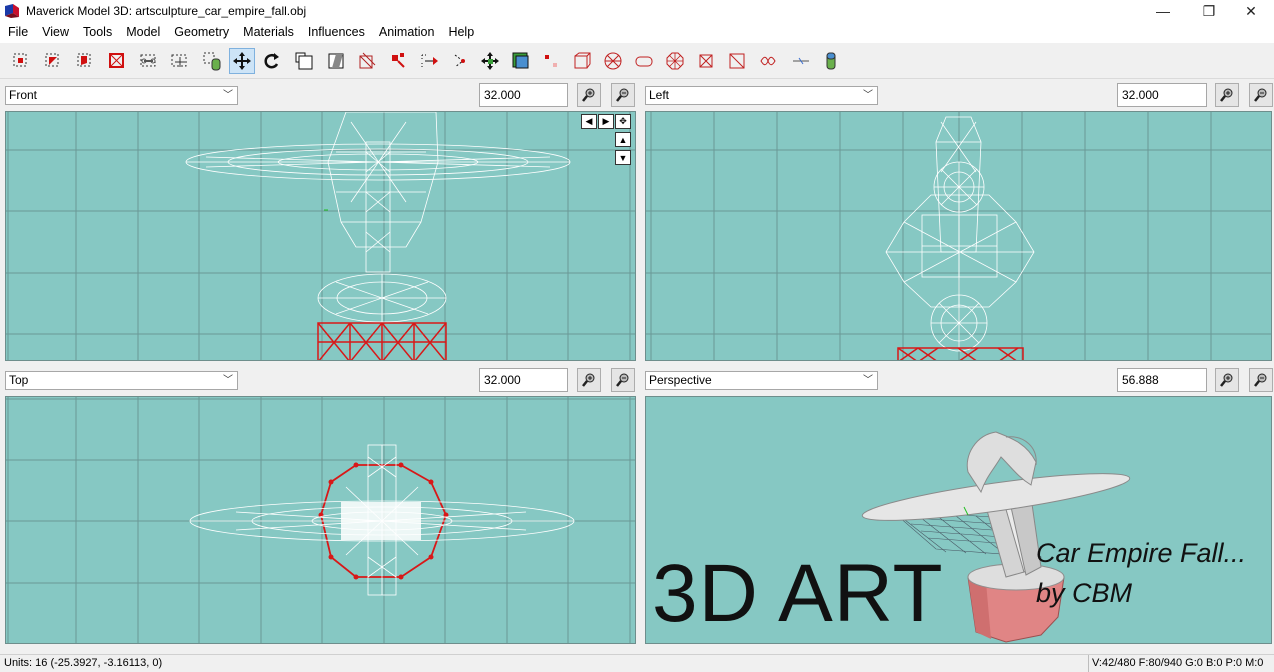 This screenshot has height=672, width=1274. Describe the element at coordinates (521, 61) in the screenshot. I see `create-point-icon` at that location.